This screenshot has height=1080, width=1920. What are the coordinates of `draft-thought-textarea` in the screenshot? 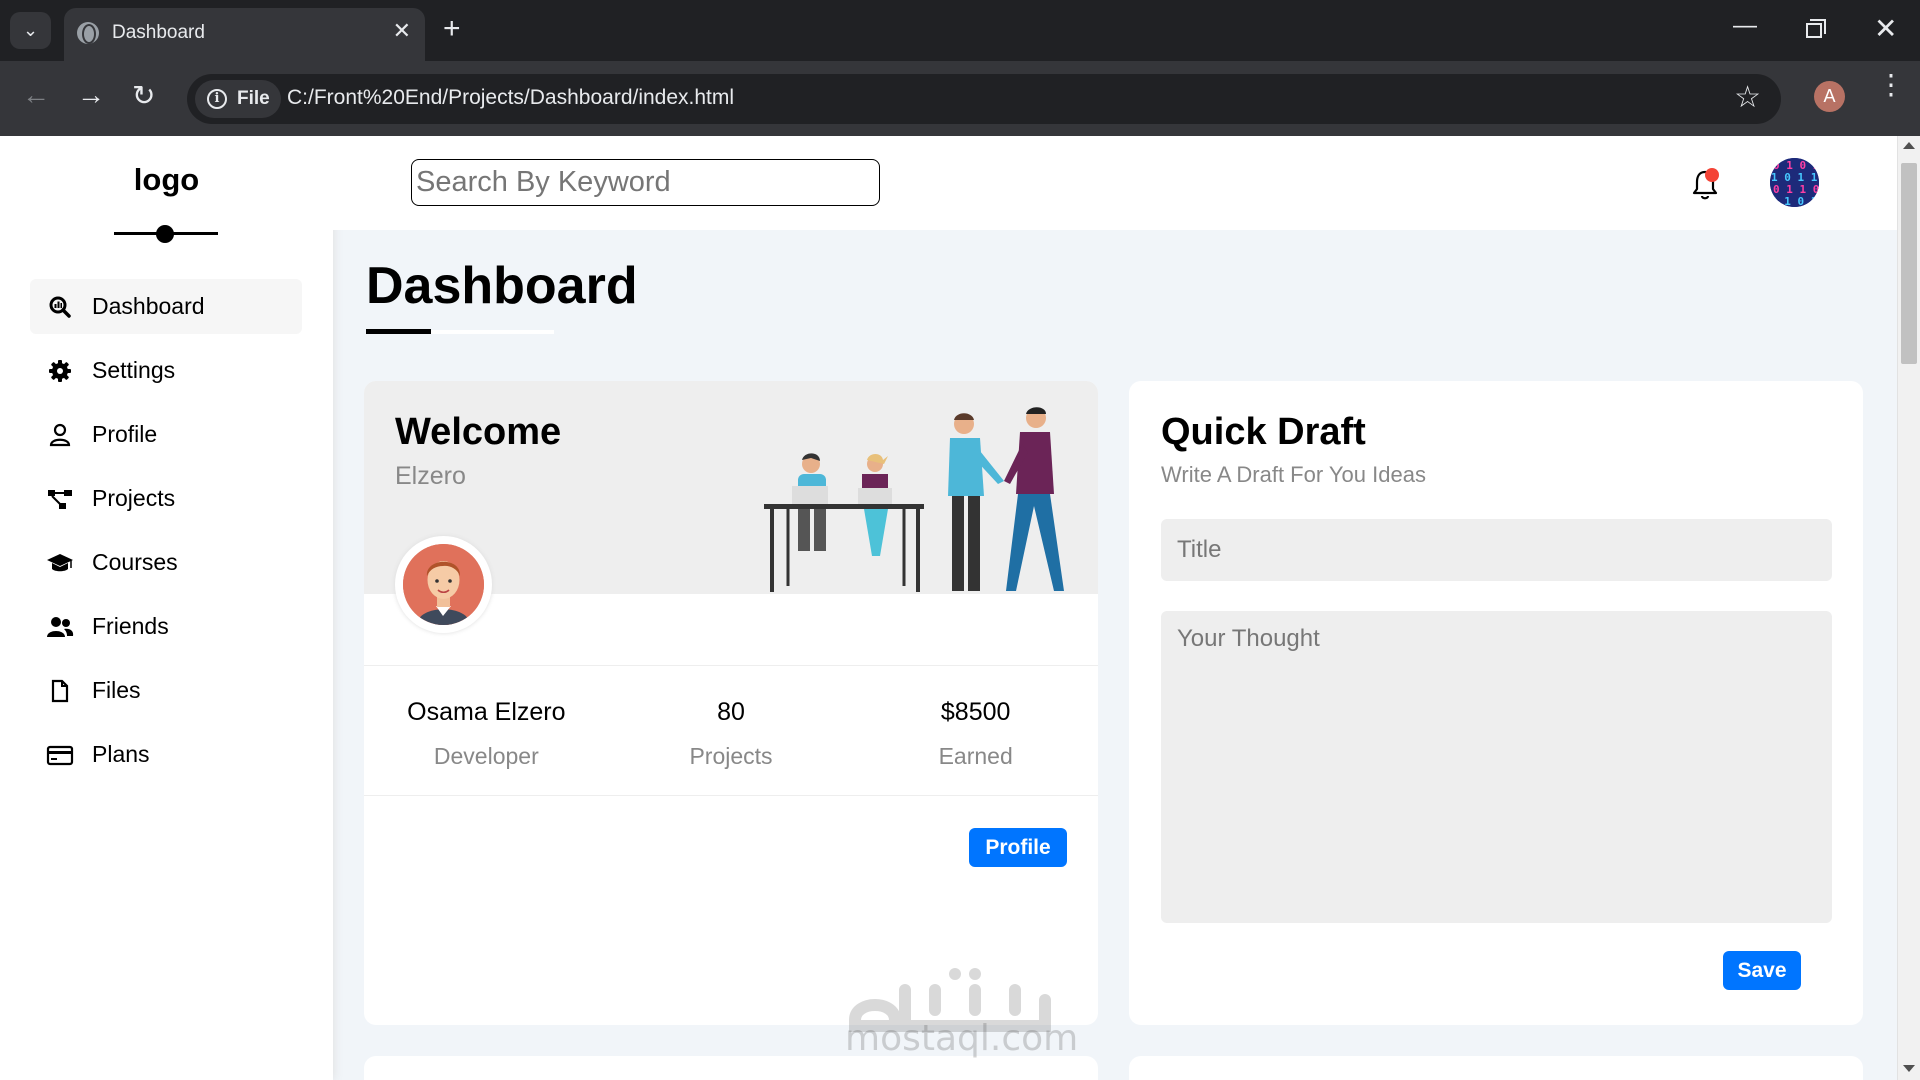 It's located at (1496, 767).